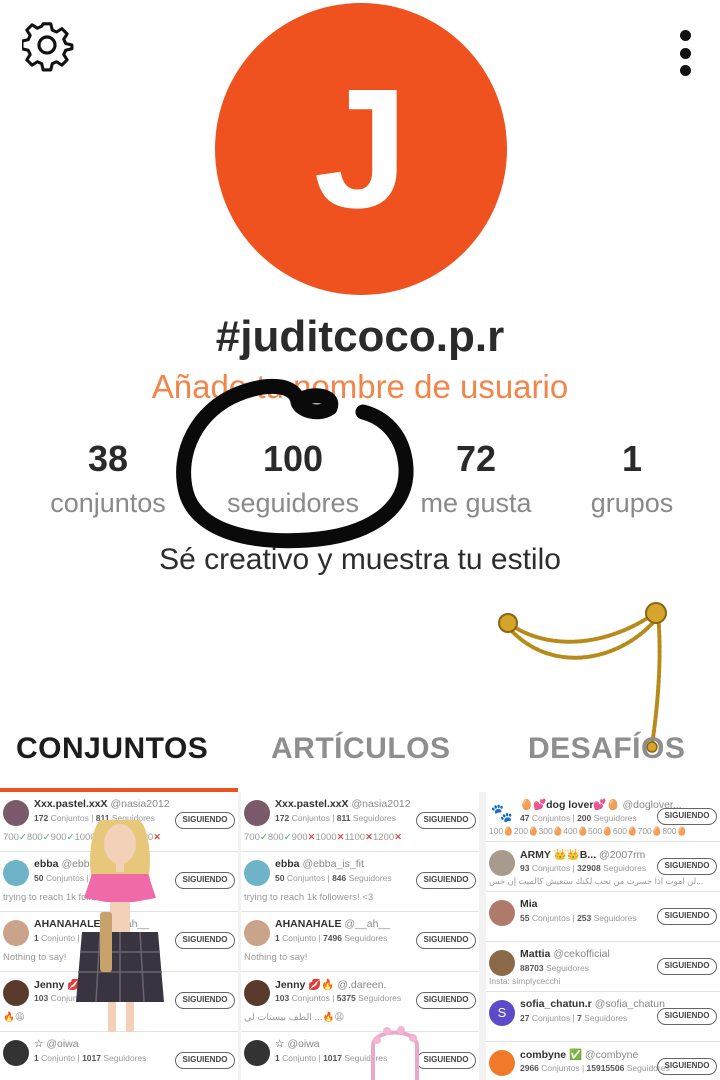  Describe the element at coordinates (48, 48) in the screenshot. I see `gear-icon` at that location.